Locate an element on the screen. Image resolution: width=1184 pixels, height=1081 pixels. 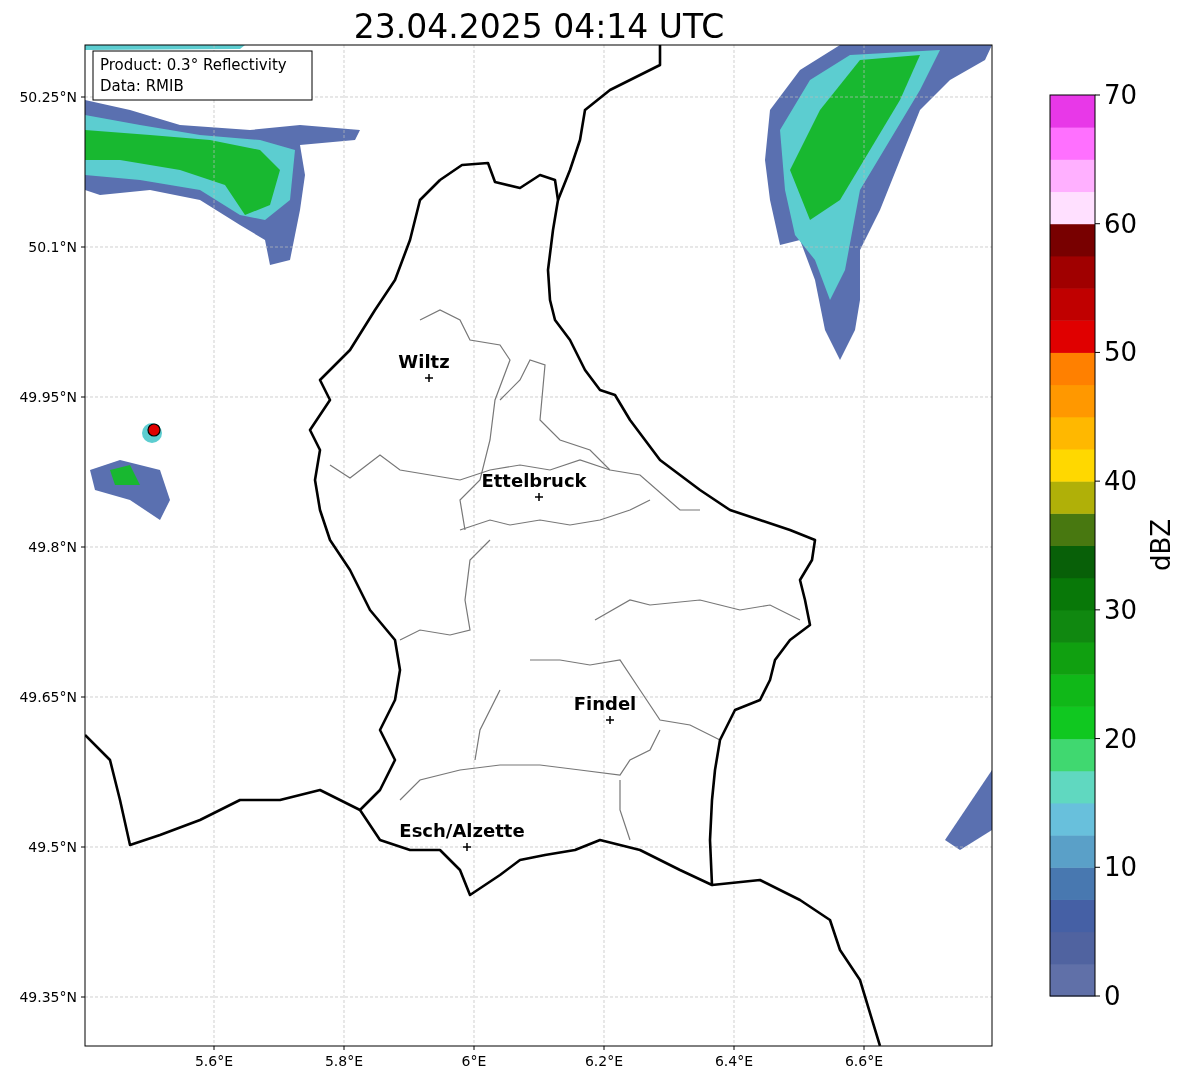
y-tick-label: 49.35°N is located at coordinates (48, 997).